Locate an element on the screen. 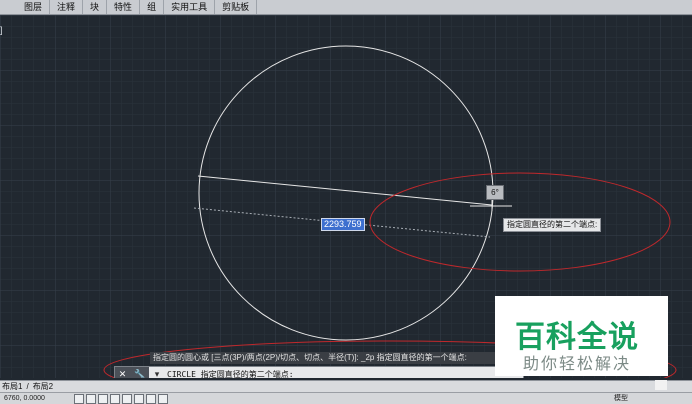 This screenshot has height=404, width=692. ribbon-tab-utilities: 实用工具 is located at coordinates (190, 7).